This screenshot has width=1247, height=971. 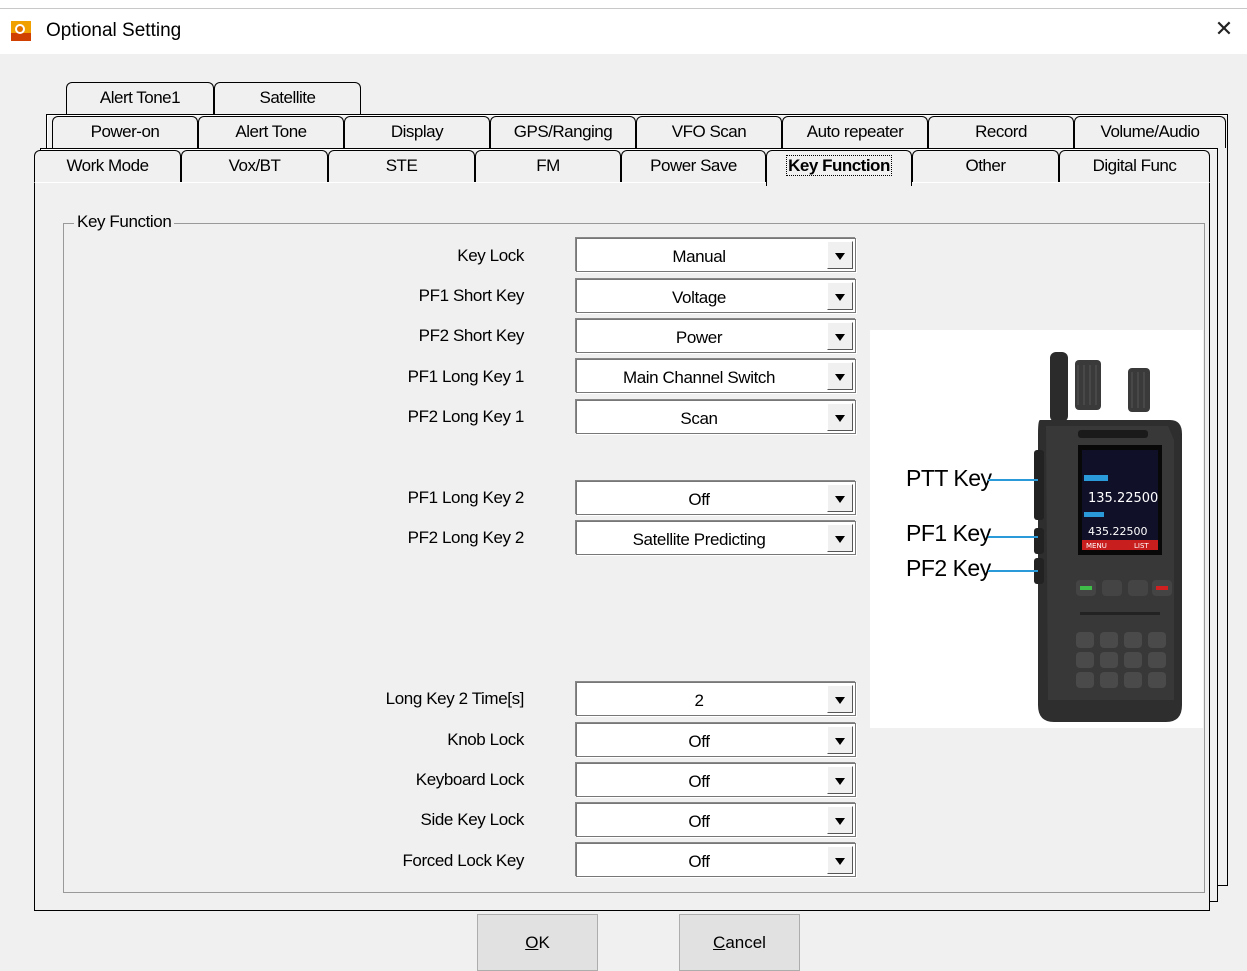 I want to click on tab-label: Power-on, so click(x=125, y=131).